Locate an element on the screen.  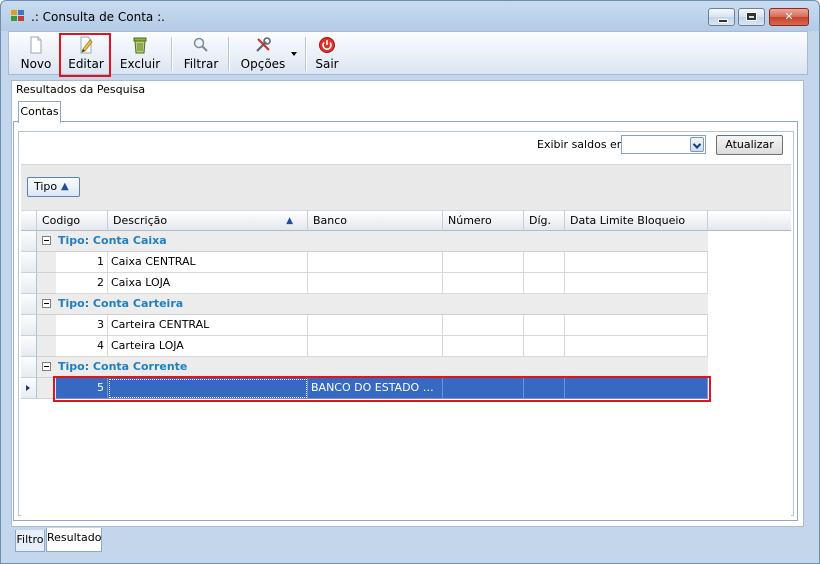
app-icon is located at coordinates (18, 16).